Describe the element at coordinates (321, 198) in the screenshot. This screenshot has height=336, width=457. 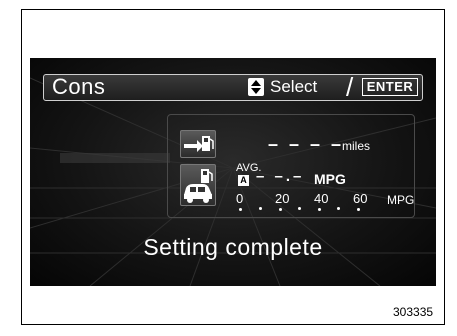
I see `scale-tick: 40` at that location.